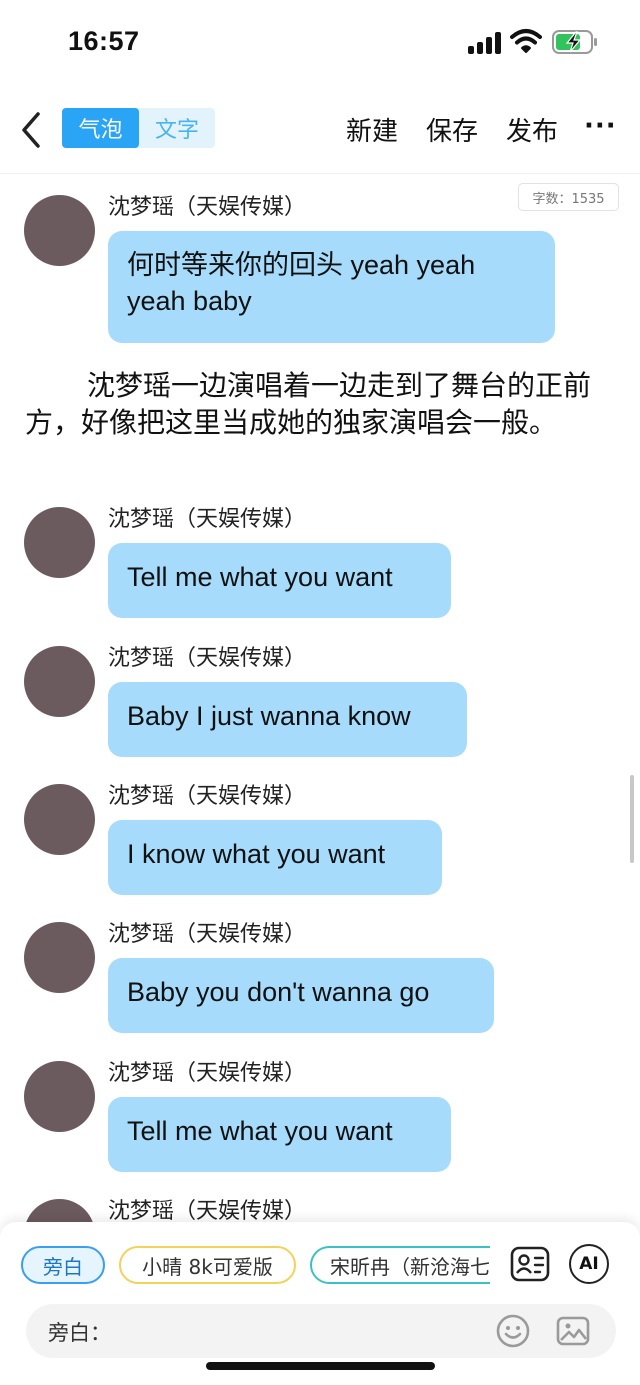 The width and height of the screenshot is (640, 1385). Describe the element at coordinates (331, 287) in the screenshot. I see `message-bubble: 何时等来你的回头 yeah yeah yeah baby` at that location.